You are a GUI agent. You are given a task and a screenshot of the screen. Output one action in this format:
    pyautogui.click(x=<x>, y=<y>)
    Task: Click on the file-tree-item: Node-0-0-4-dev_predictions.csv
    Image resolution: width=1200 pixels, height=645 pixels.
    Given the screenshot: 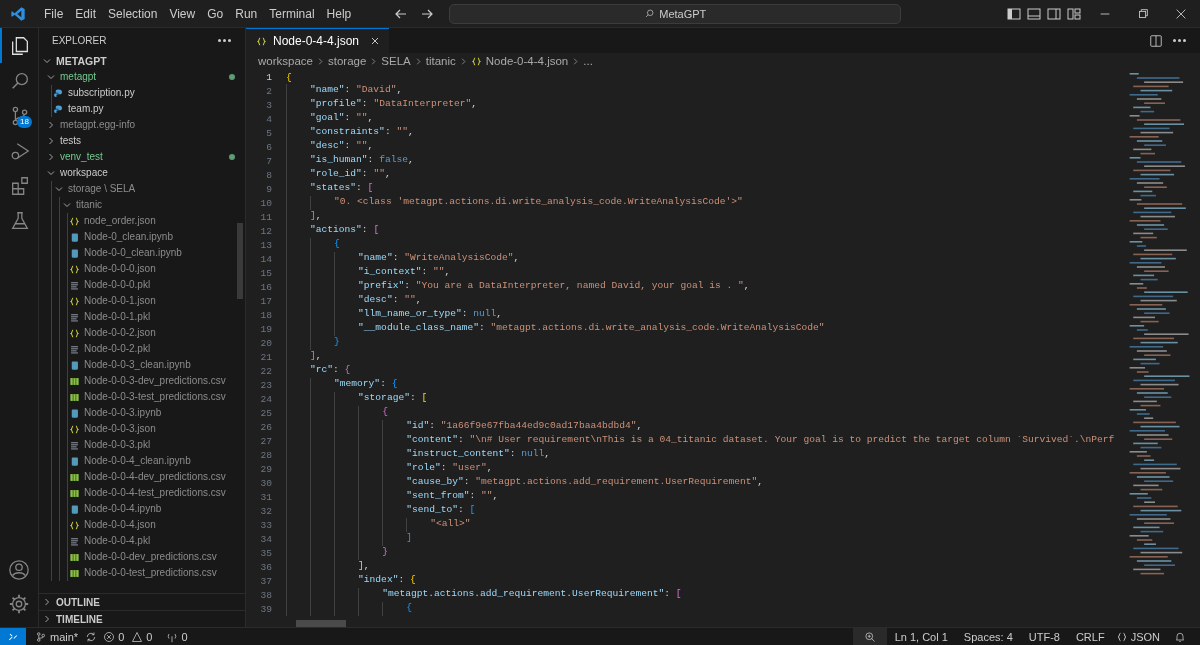 What is the action you would take?
    pyautogui.click(x=155, y=477)
    